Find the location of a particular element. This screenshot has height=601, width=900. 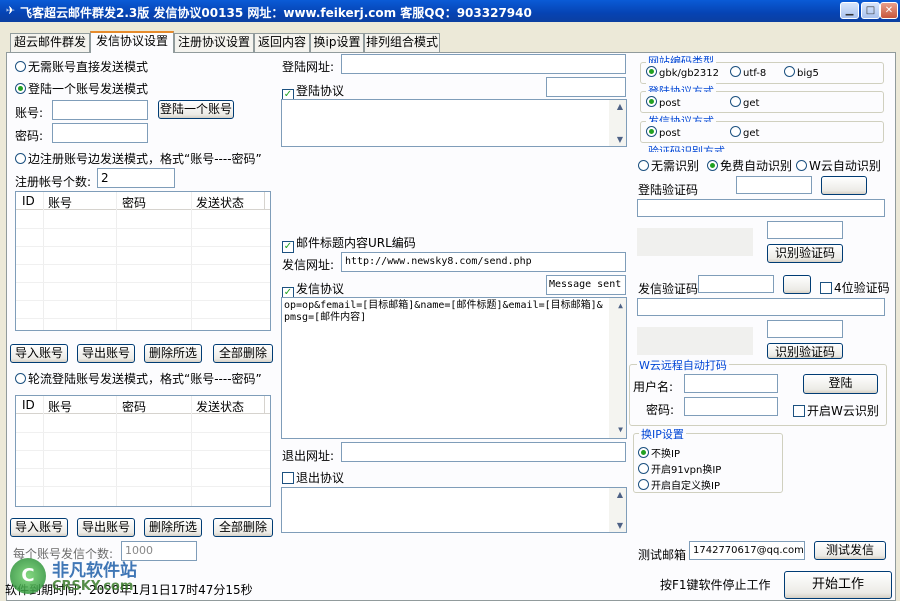

password-input is located at coordinates (100, 133).